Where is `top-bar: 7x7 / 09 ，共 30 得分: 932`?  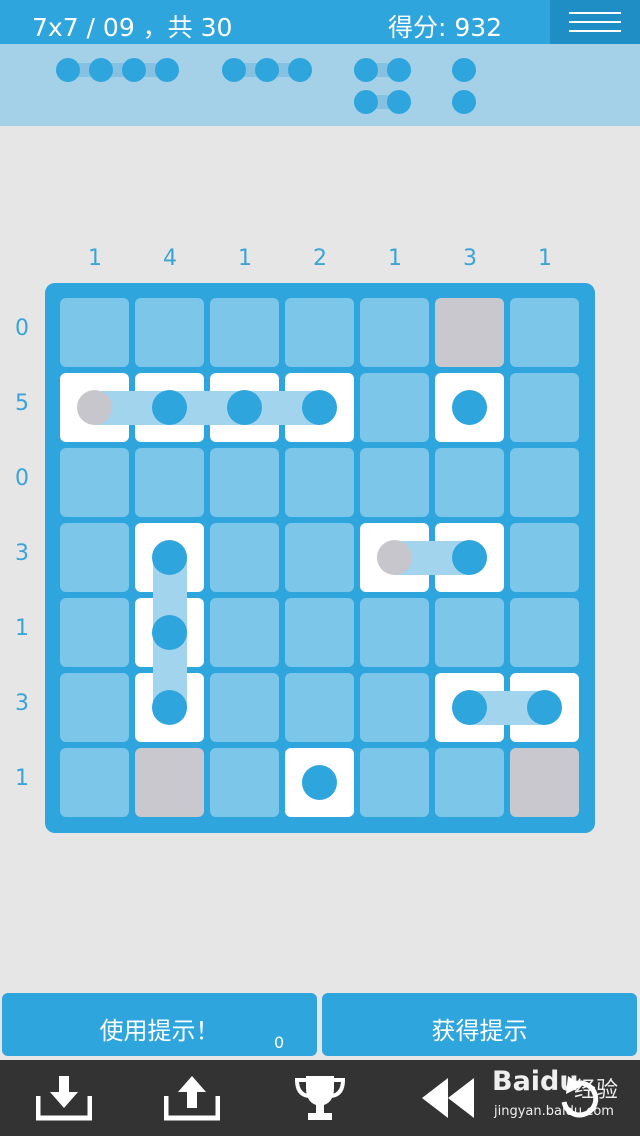
top-bar: 7x7 / 09 ，共 30 得分: 932 is located at coordinates (320, 22).